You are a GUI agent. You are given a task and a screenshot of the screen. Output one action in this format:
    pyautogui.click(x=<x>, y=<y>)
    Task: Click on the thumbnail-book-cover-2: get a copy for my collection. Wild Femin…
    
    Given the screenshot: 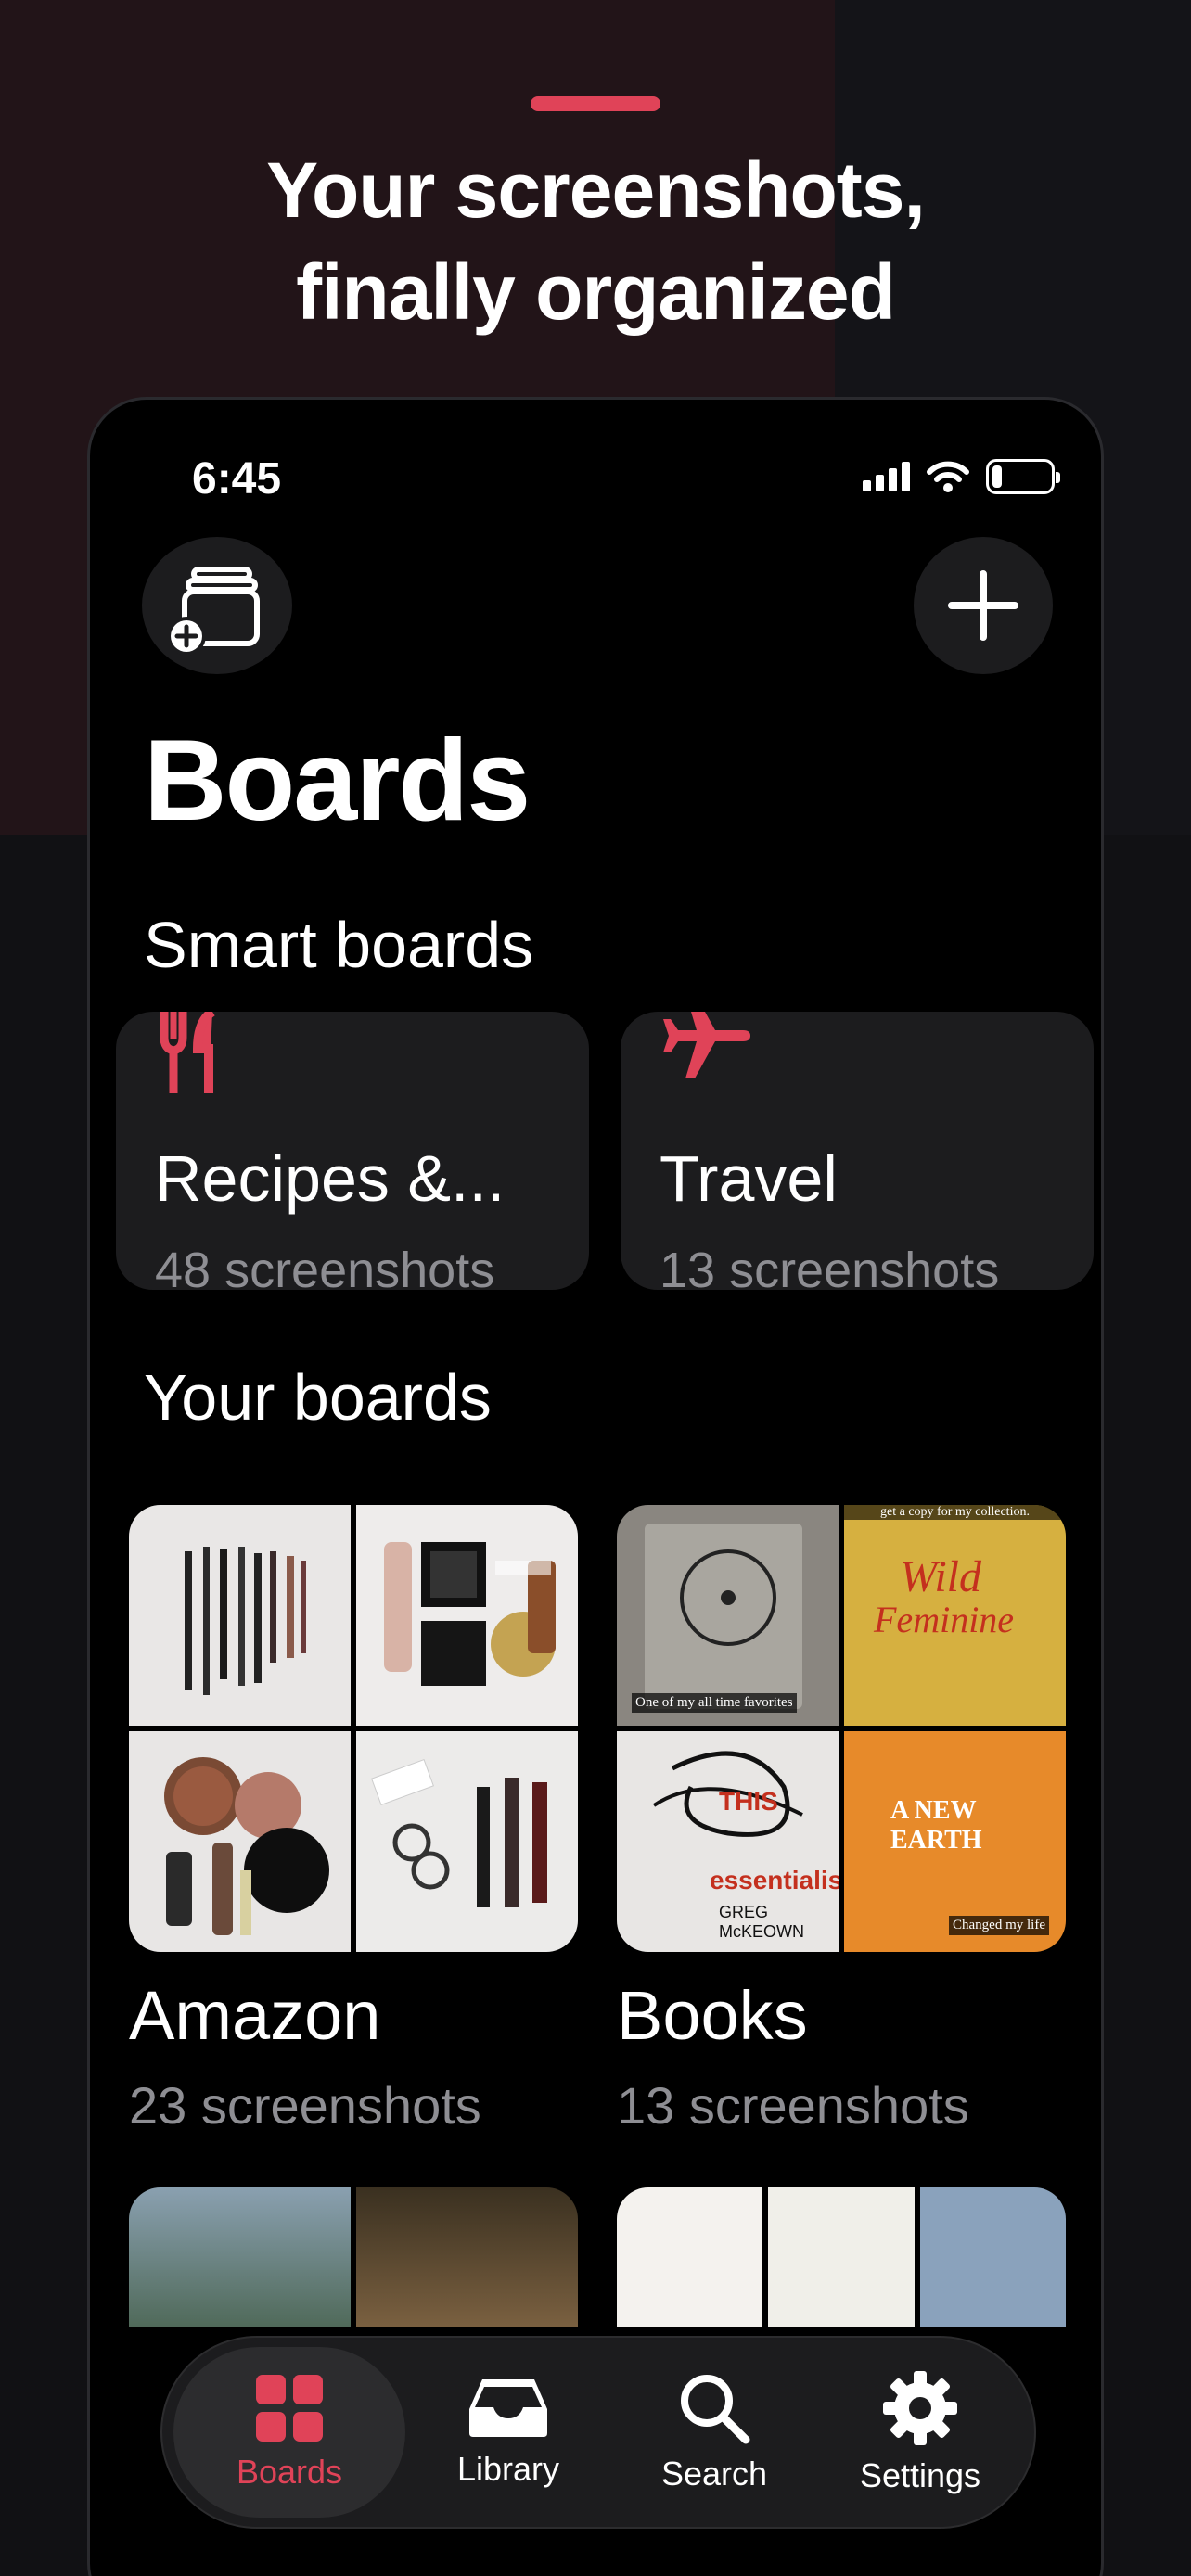 What is the action you would take?
    pyautogui.click(x=955, y=1615)
    